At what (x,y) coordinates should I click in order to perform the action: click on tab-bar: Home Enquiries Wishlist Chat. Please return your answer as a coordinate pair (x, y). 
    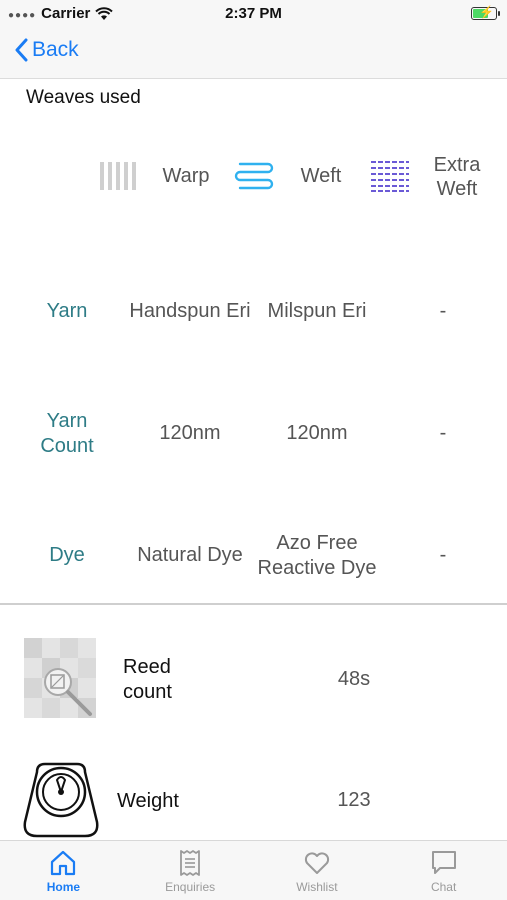
    Looking at the image, I should click on (253, 870).